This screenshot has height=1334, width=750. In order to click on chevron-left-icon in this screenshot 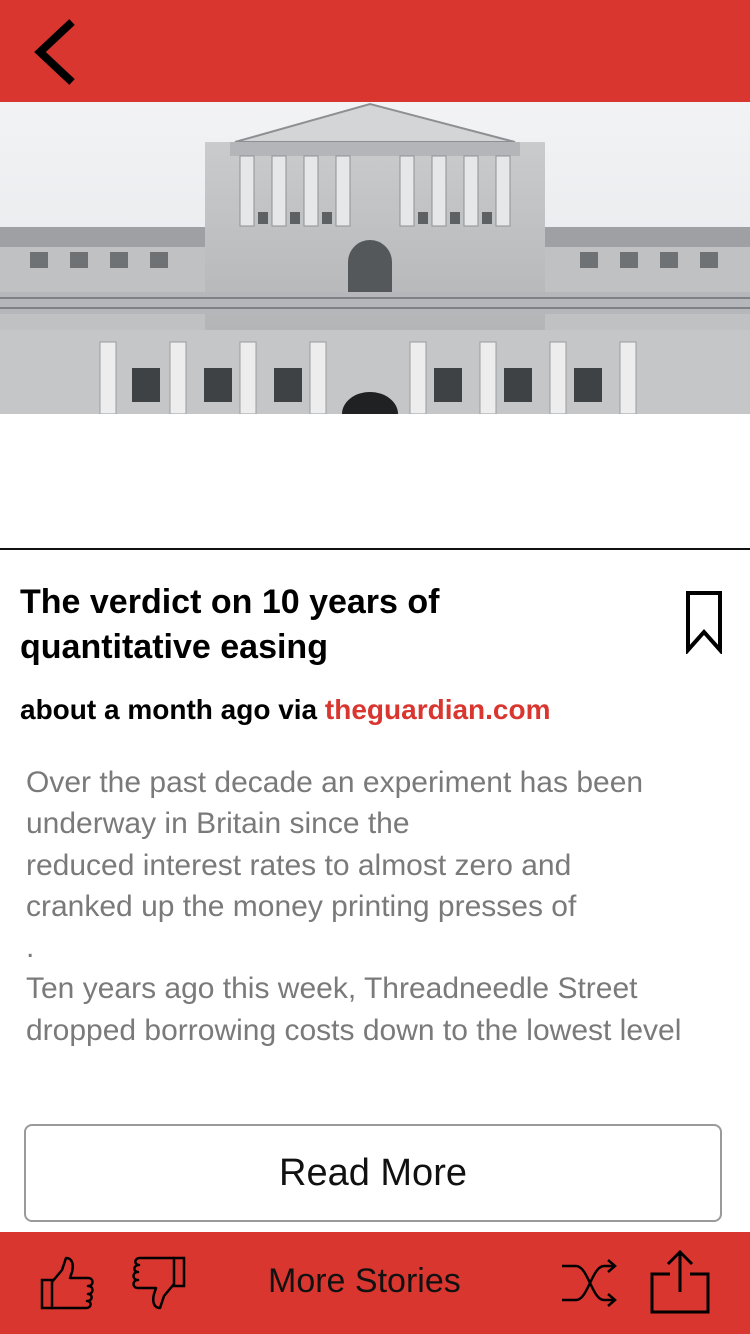, I will do `click(58, 52)`.